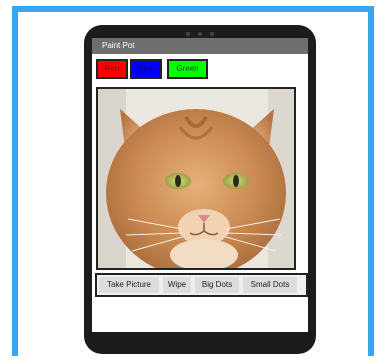  I want to click on wipe-button: Wipe, so click(177, 285).